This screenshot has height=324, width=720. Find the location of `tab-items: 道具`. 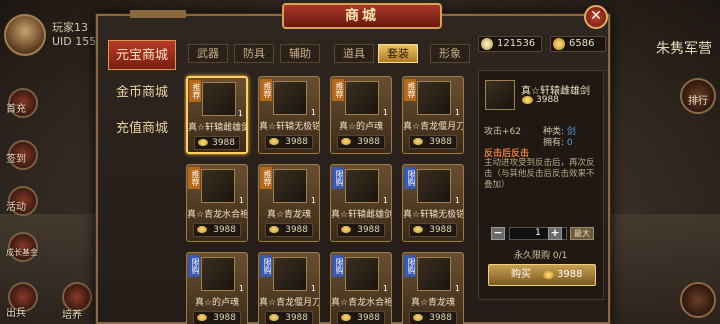

tab-items: 道具 is located at coordinates (354, 53).